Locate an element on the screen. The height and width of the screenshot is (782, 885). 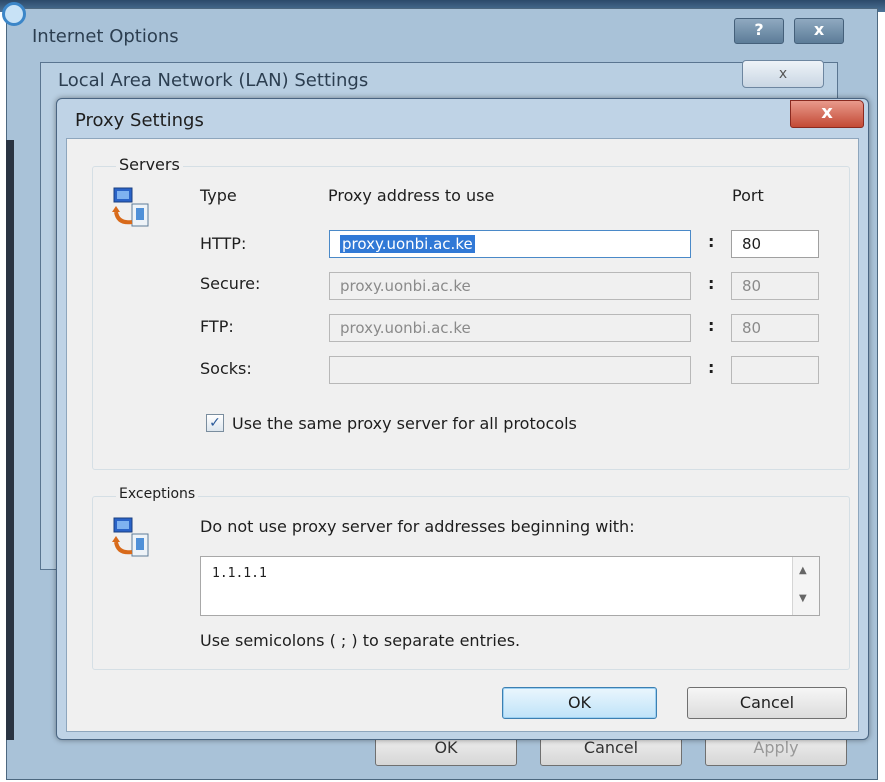
secure-port-field: 80 is located at coordinates (775, 286).